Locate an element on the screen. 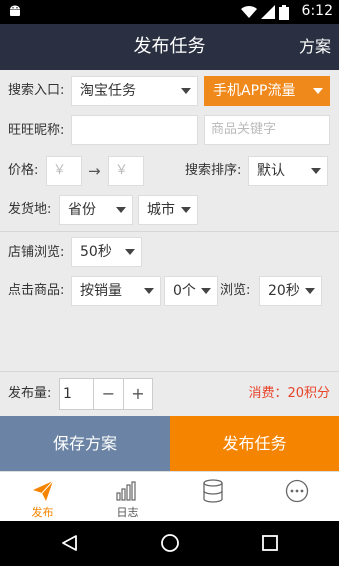 The image size is (339, 566). sort-label: 搜索排序: is located at coordinates (213, 170).